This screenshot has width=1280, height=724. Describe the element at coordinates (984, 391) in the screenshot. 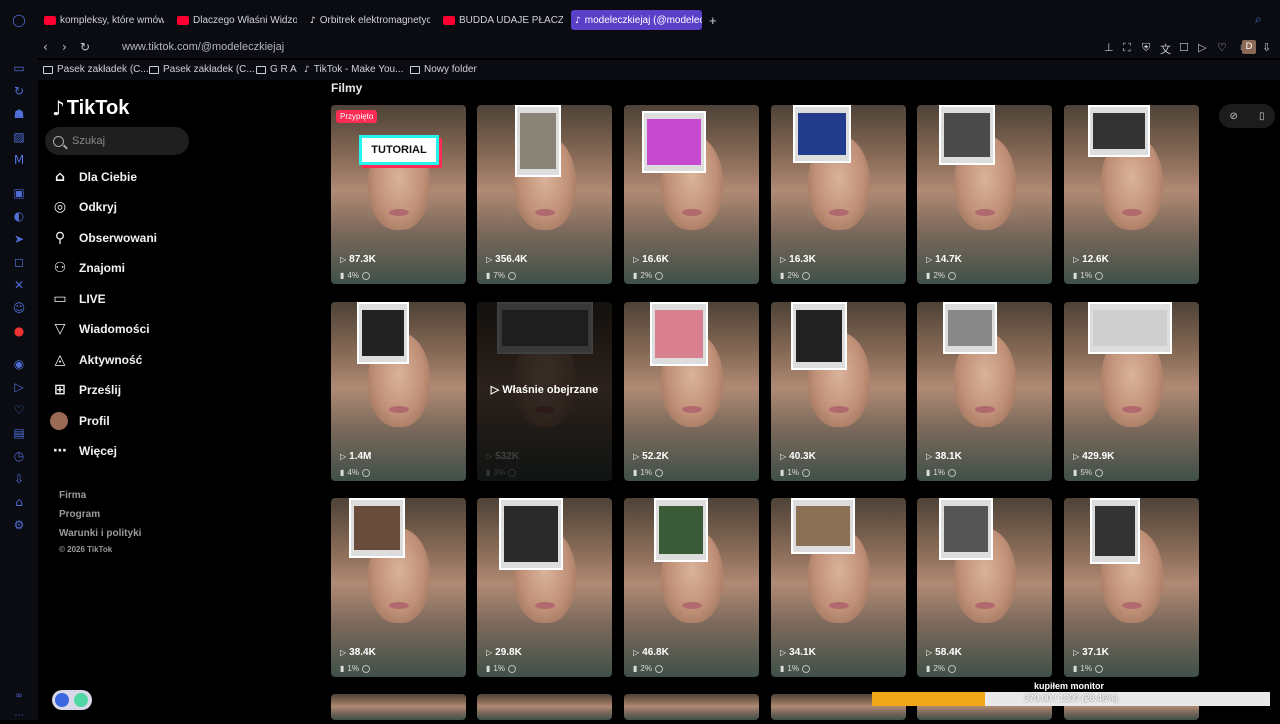

I see `video-card: ▷ 38.1K ▮ 1%` at that location.